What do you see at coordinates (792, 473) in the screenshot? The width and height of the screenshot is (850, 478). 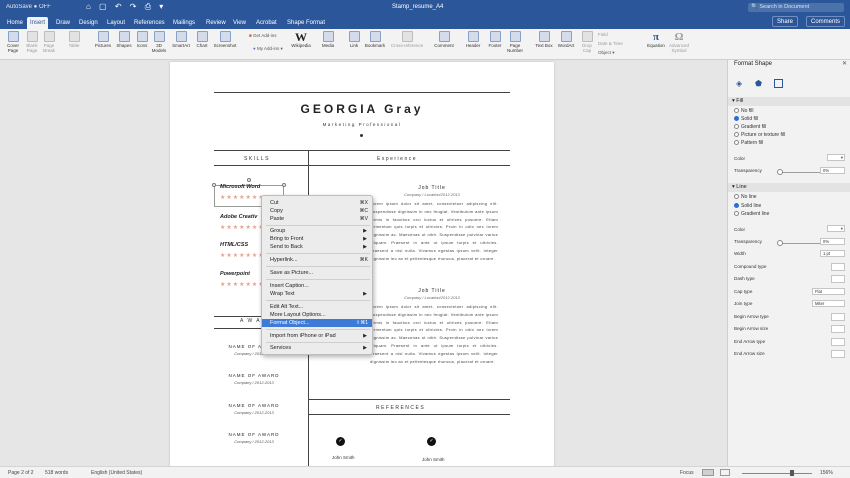 I see `zoom-slider-knob` at bounding box center [792, 473].